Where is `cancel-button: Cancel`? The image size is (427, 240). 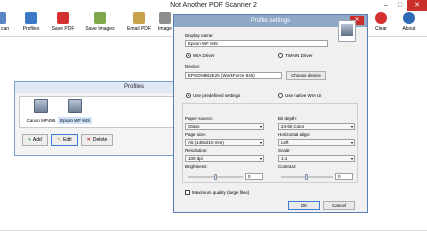 cancel-button: Cancel is located at coordinates (339, 205).